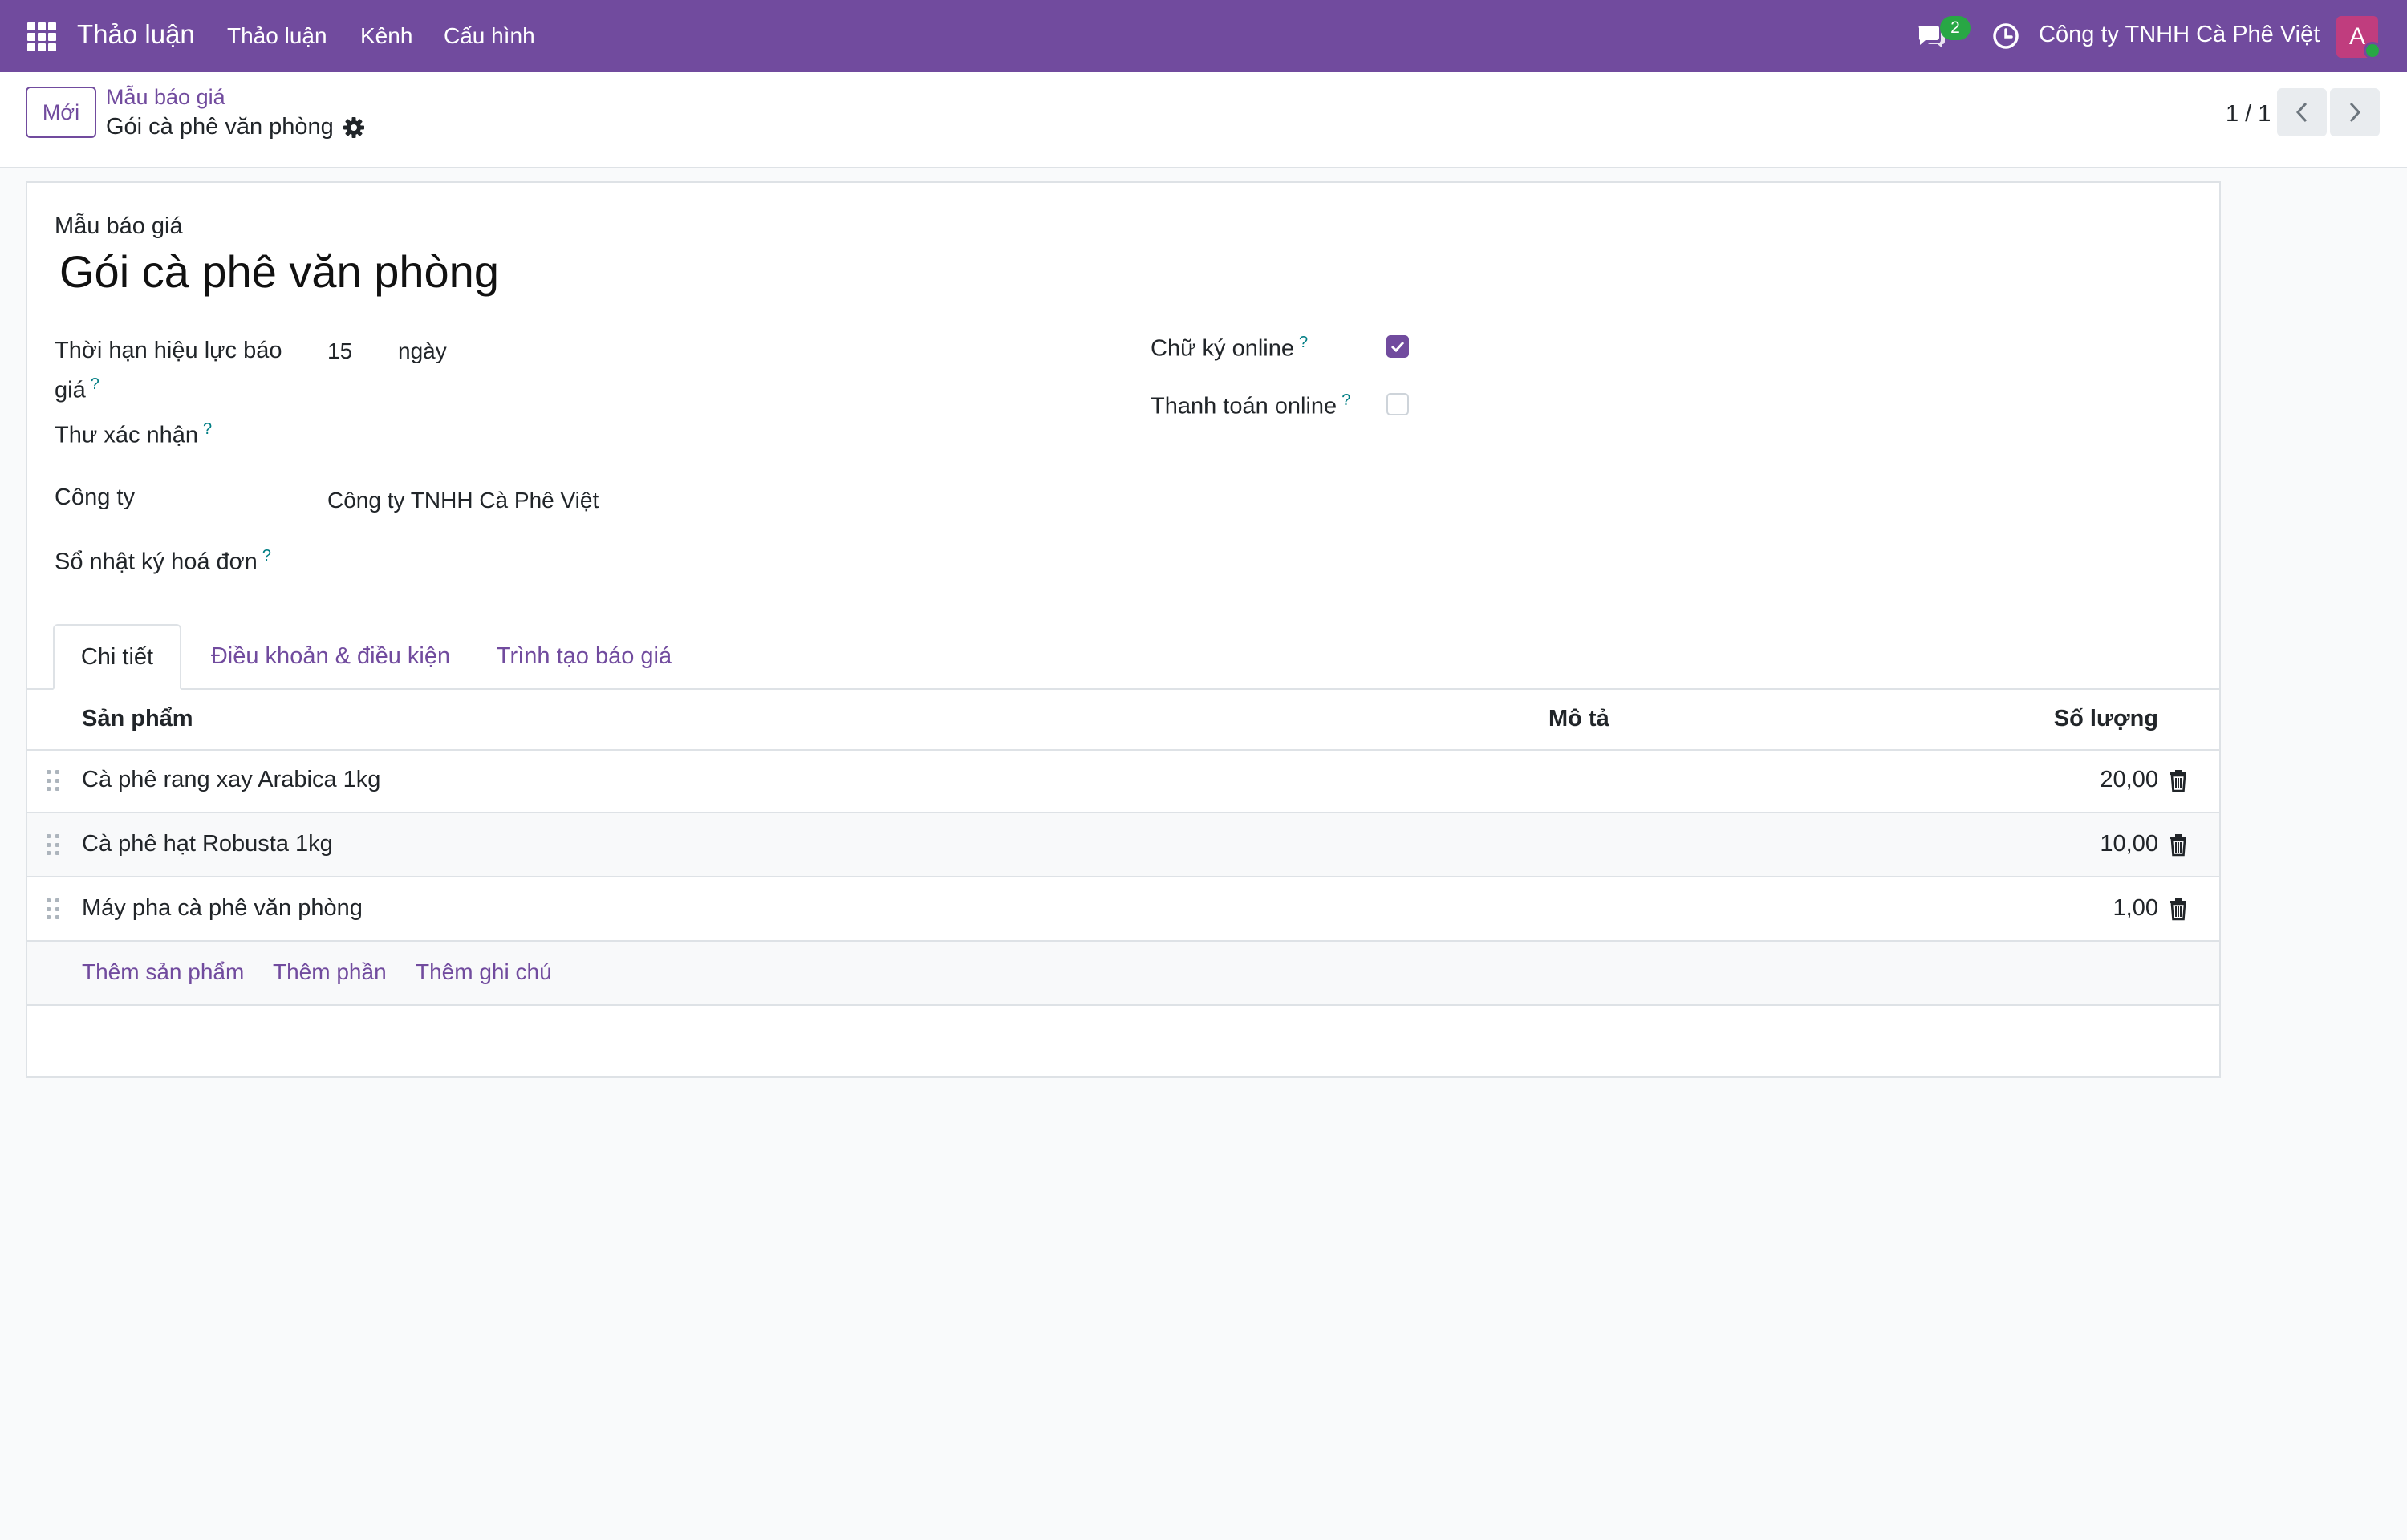 This screenshot has width=2407, height=1540. Describe the element at coordinates (61, 112) in the screenshot. I see `new-button: Mới` at that location.